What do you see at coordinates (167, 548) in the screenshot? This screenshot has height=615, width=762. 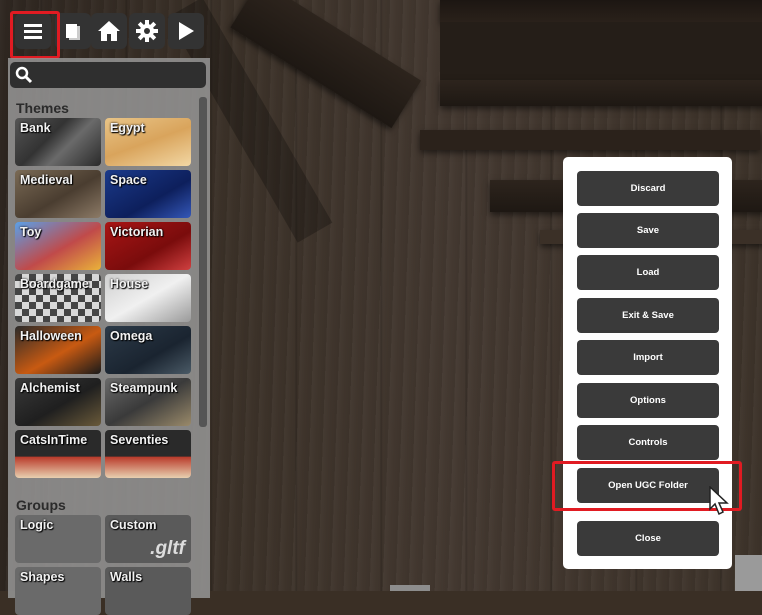 I see `gltf-badge: .gltf` at bounding box center [167, 548].